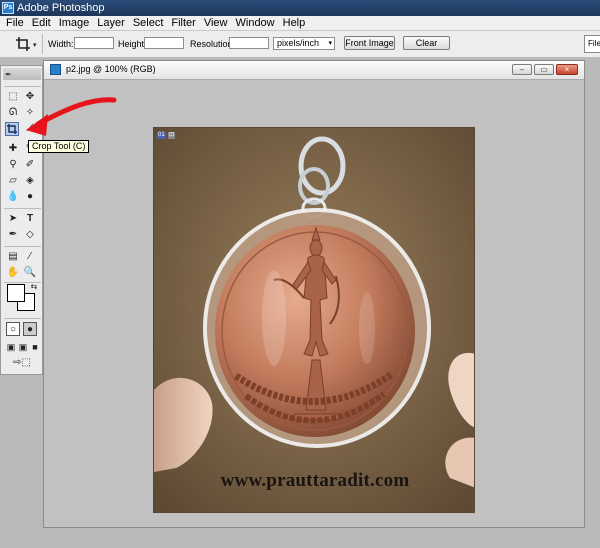 The height and width of the screenshot is (548, 600). I want to click on eraser-tool-icon: ▱, so click(13, 181).